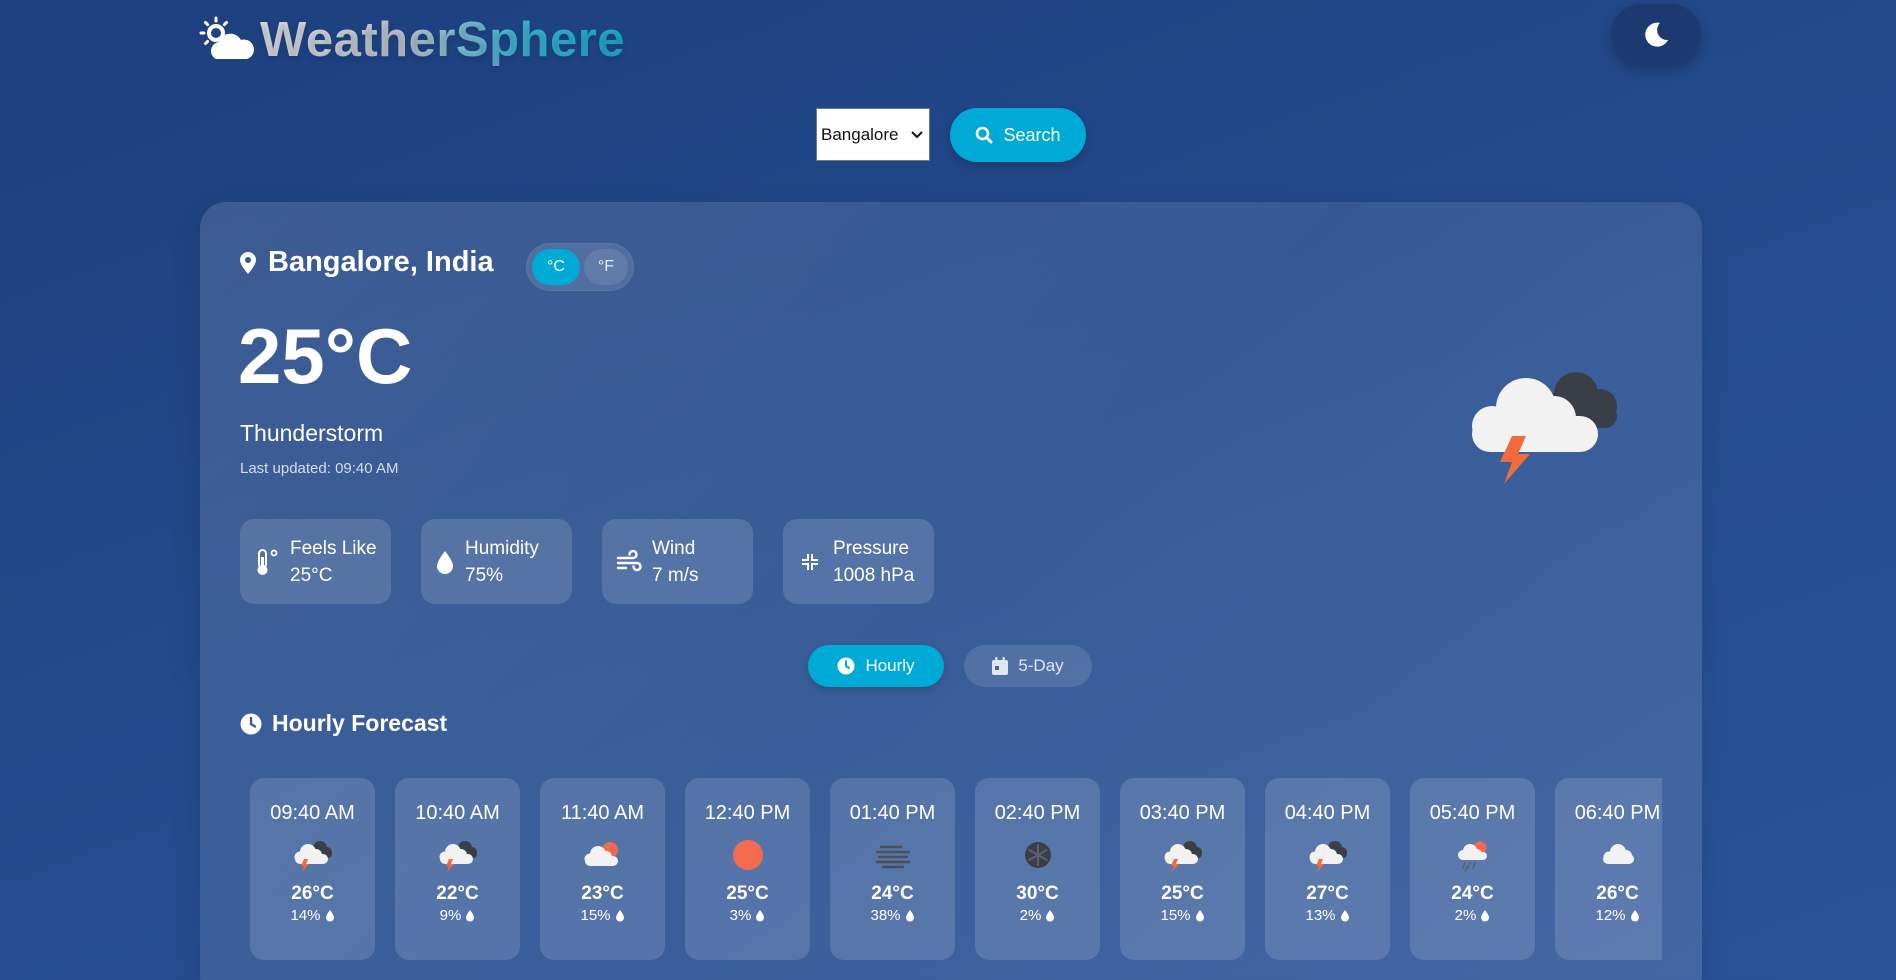 This screenshot has height=980, width=1896. I want to click on current-condition: Thunderstorm, so click(312, 433).